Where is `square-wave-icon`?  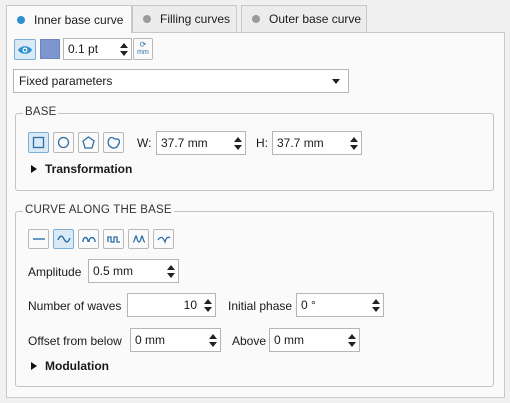
square-wave-icon is located at coordinates (113, 239).